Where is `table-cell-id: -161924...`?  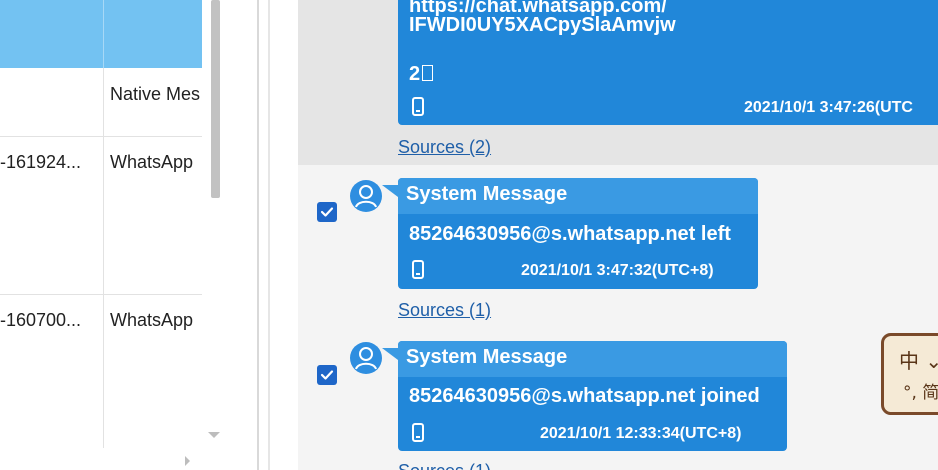 table-cell-id: -161924... is located at coordinates (50, 162).